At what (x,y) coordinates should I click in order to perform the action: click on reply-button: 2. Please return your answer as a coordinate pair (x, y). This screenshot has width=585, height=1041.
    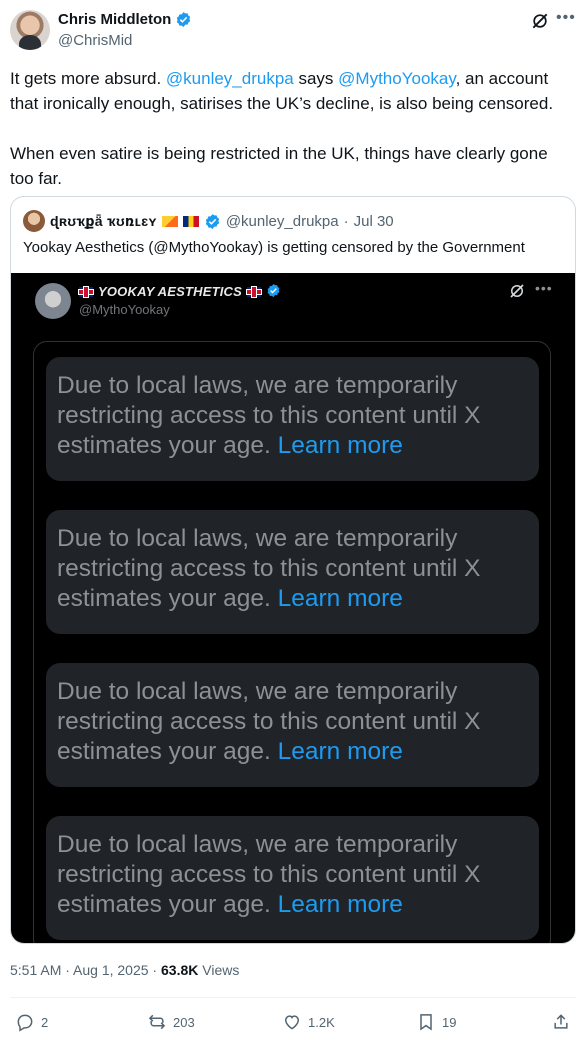
    Looking at the image, I should click on (31, 1022).